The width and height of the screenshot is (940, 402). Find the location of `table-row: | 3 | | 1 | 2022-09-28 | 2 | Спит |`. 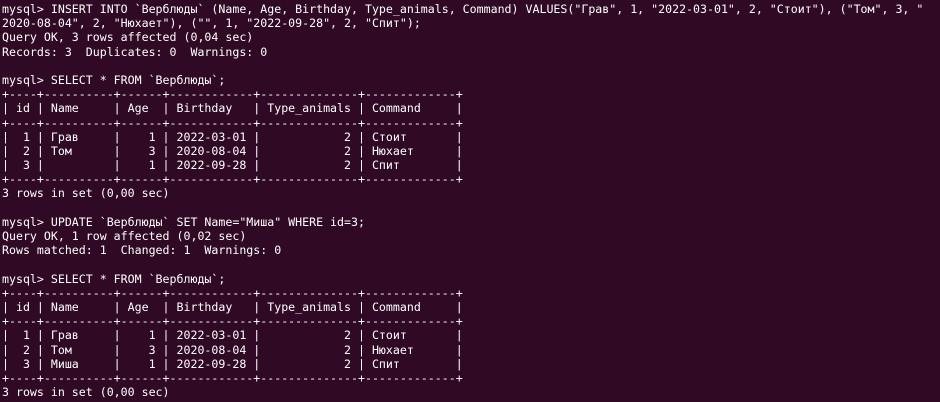

table-row: | 3 | | 1 | 2022-09-28 | 2 | Спит | is located at coordinates (232, 165).